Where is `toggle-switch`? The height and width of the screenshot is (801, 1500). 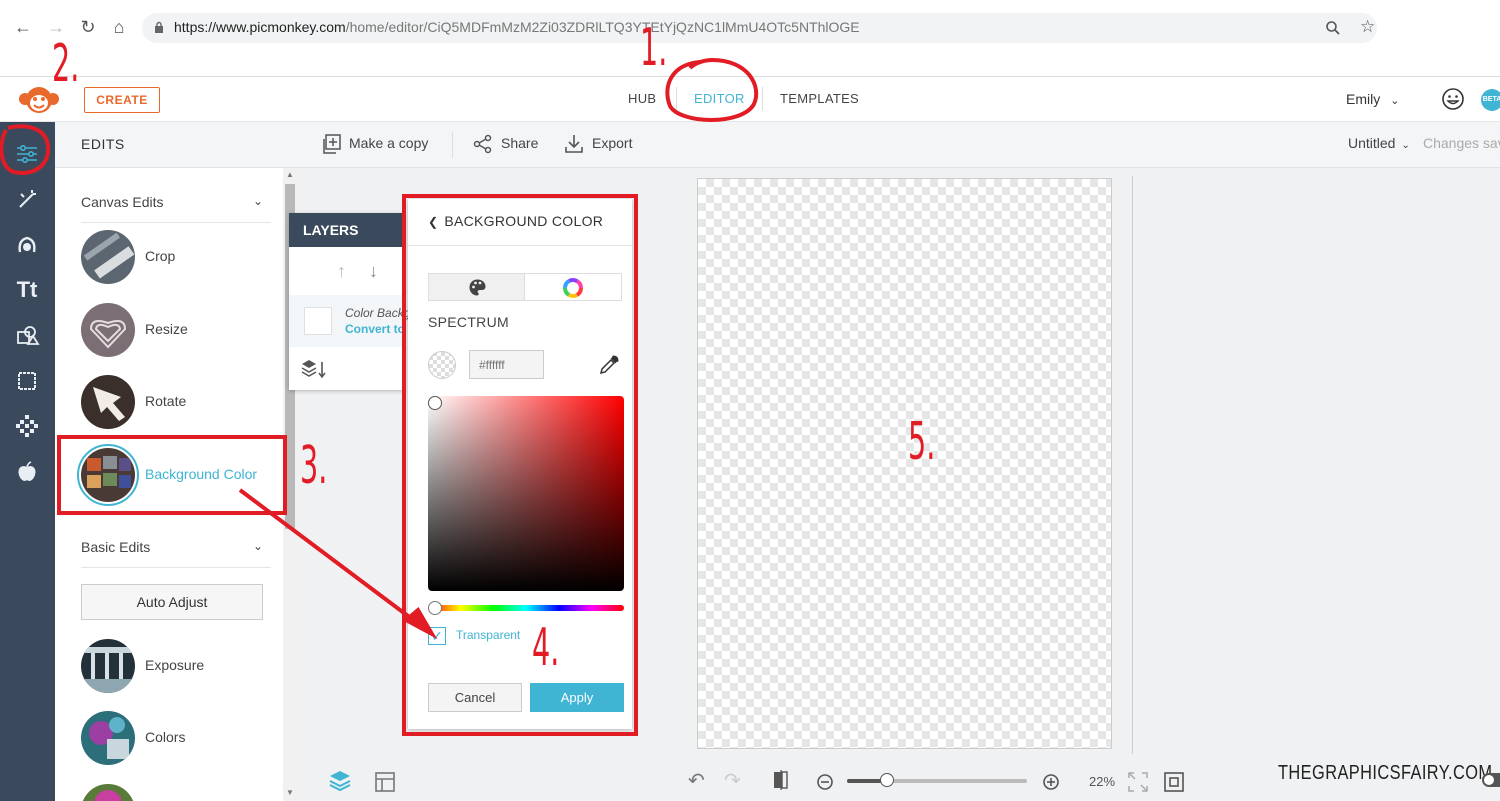 toggle-switch is located at coordinates (1491, 780).